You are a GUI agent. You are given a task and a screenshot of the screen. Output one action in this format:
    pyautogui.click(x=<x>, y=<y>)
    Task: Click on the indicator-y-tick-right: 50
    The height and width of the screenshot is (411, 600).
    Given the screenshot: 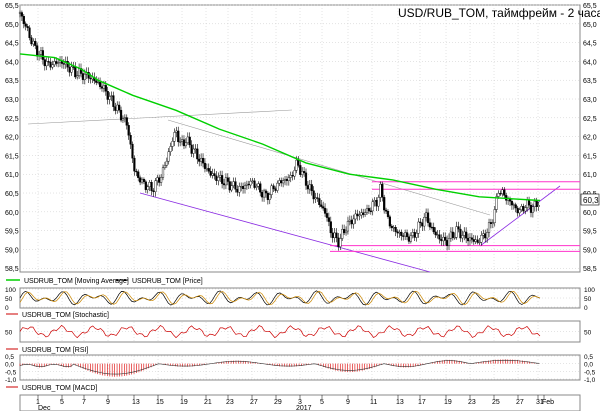 What is the action you would take?
    pyautogui.click(x=588, y=333)
    